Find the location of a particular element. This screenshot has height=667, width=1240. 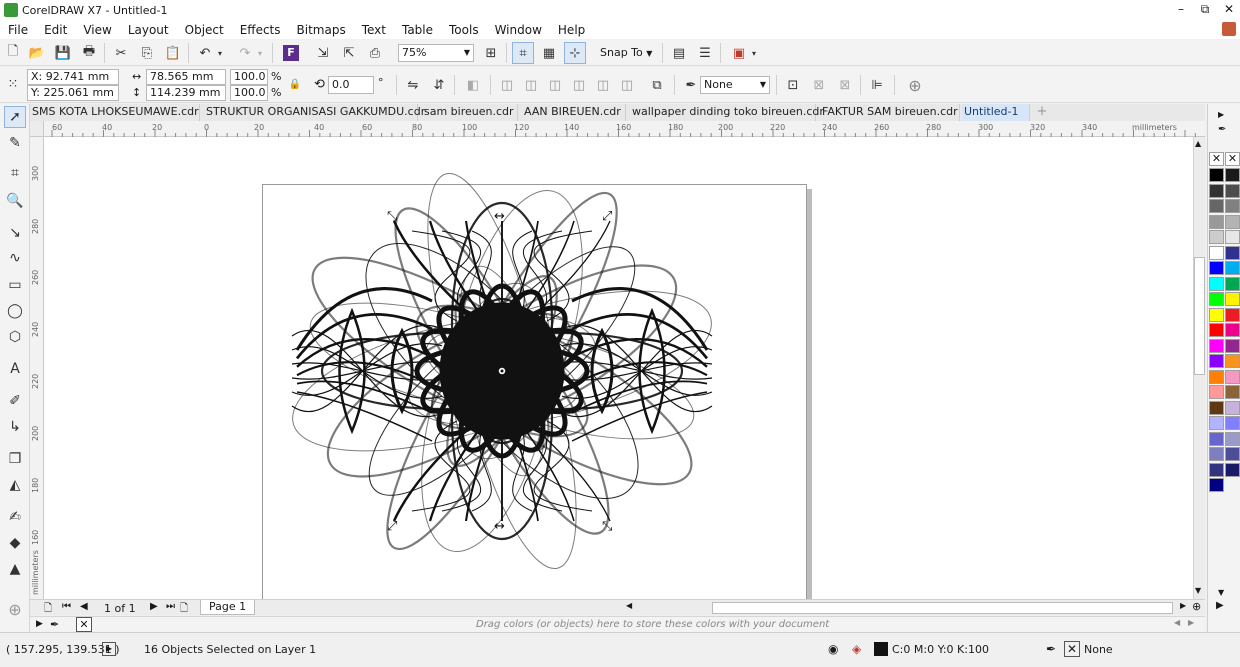

welcome-screen-icon: ▤ is located at coordinates (679, 53).